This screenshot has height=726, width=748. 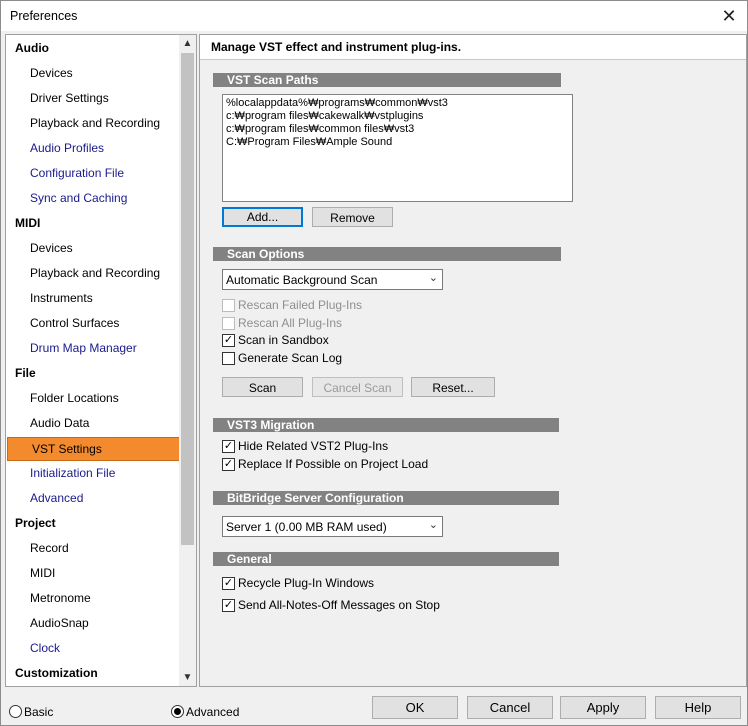 What do you see at coordinates (101, 548) in the screenshot?
I see `nav-item: Record` at bounding box center [101, 548].